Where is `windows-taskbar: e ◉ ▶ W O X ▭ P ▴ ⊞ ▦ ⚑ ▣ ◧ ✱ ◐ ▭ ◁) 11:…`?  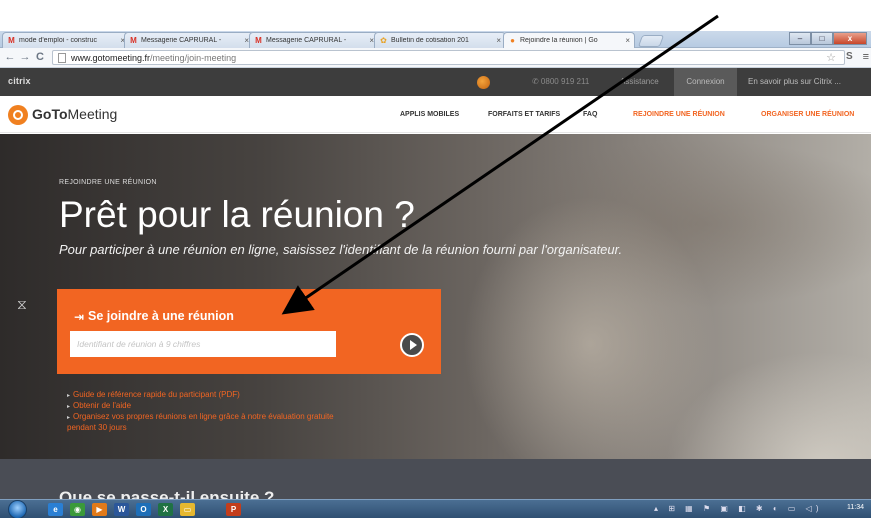 windows-taskbar: e ◉ ▶ W O X ▭ P ▴ ⊞ ▦ ⚑ ▣ ◧ ✱ ◐ ▭ ◁) 11:… is located at coordinates (435, 508).